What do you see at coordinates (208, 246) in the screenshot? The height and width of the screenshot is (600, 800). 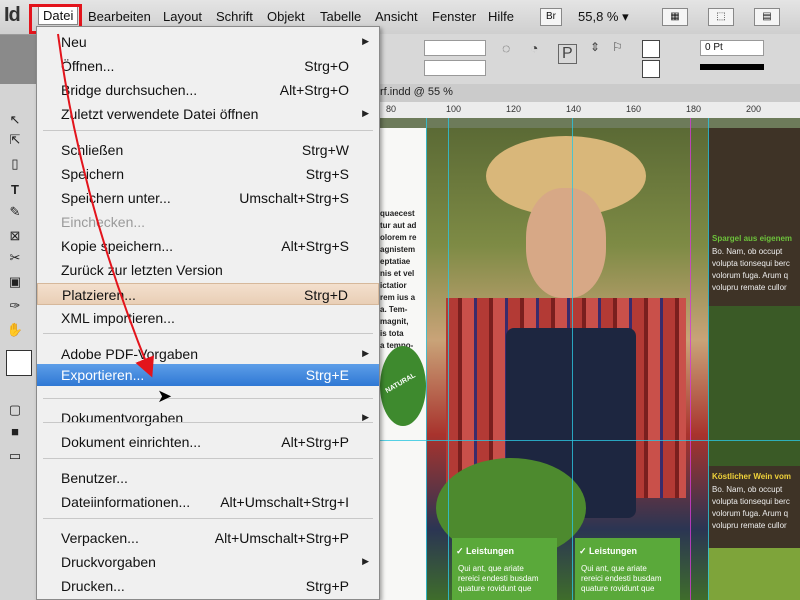 I see `menu-item-8: Kopie speichern... Alt+Strg+S` at bounding box center [208, 246].